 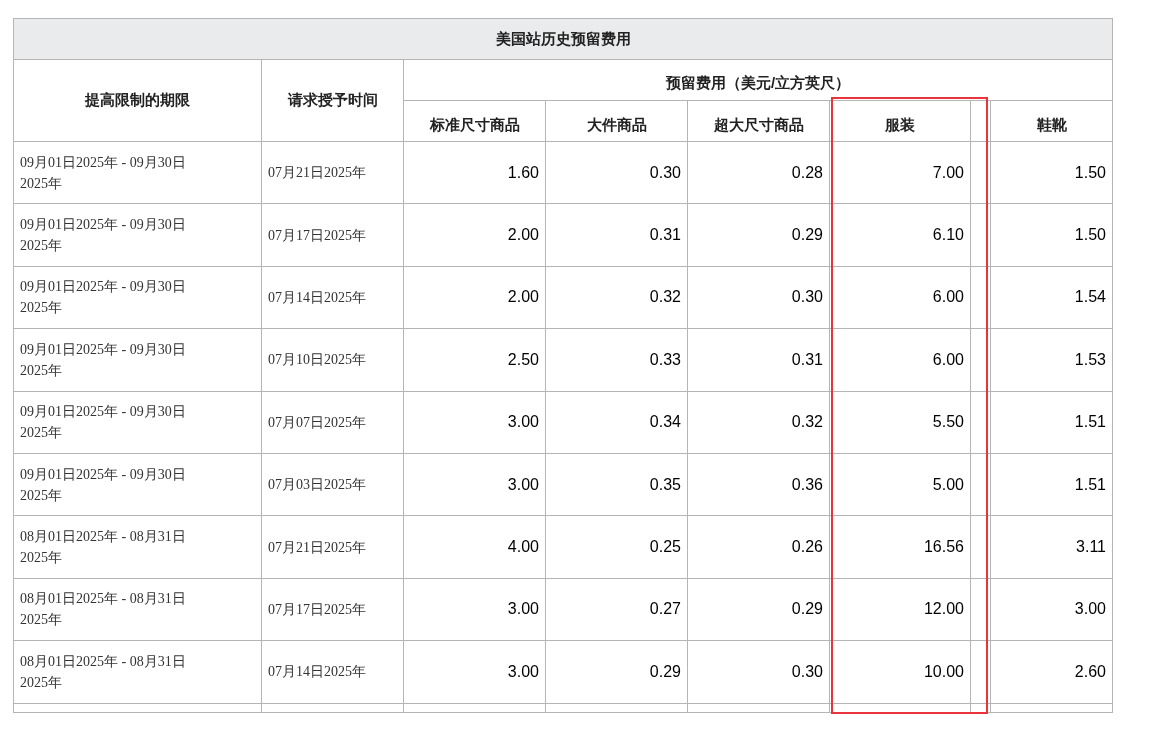 What do you see at coordinates (317, 360) in the screenshot?
I see `table-cell: 07月10日2025年` at bounding box center [317, 360].